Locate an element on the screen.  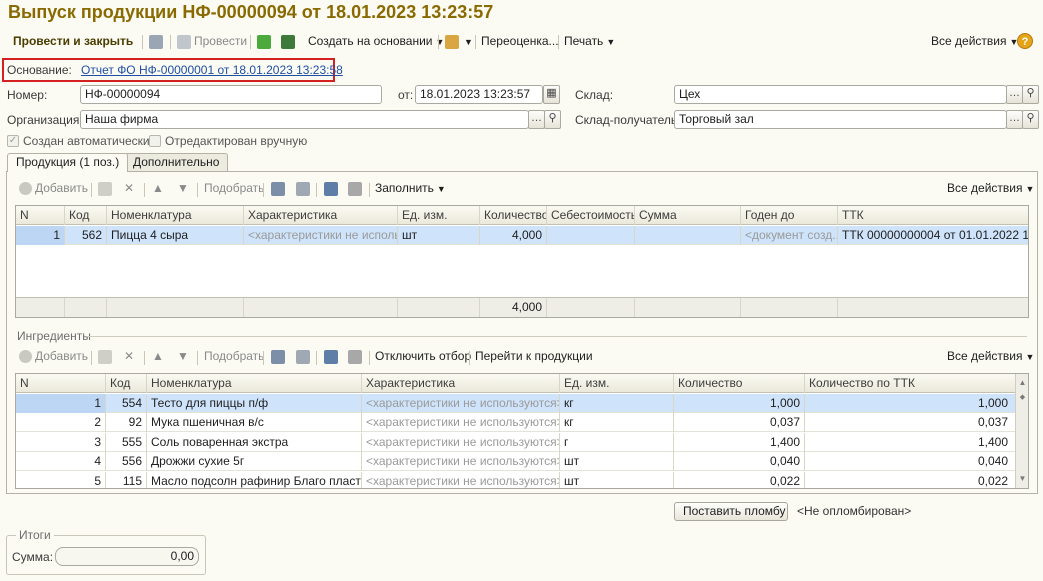
post-button: Провести is located at coordinates (220, 41).